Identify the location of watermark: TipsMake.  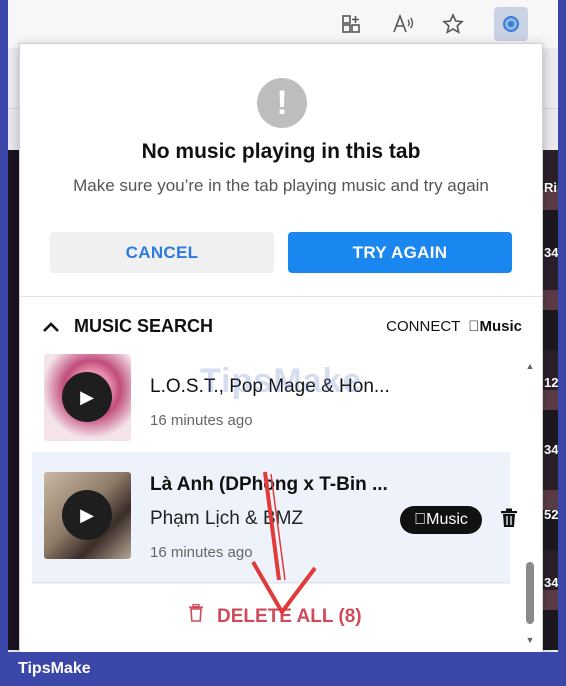
(281, 381).